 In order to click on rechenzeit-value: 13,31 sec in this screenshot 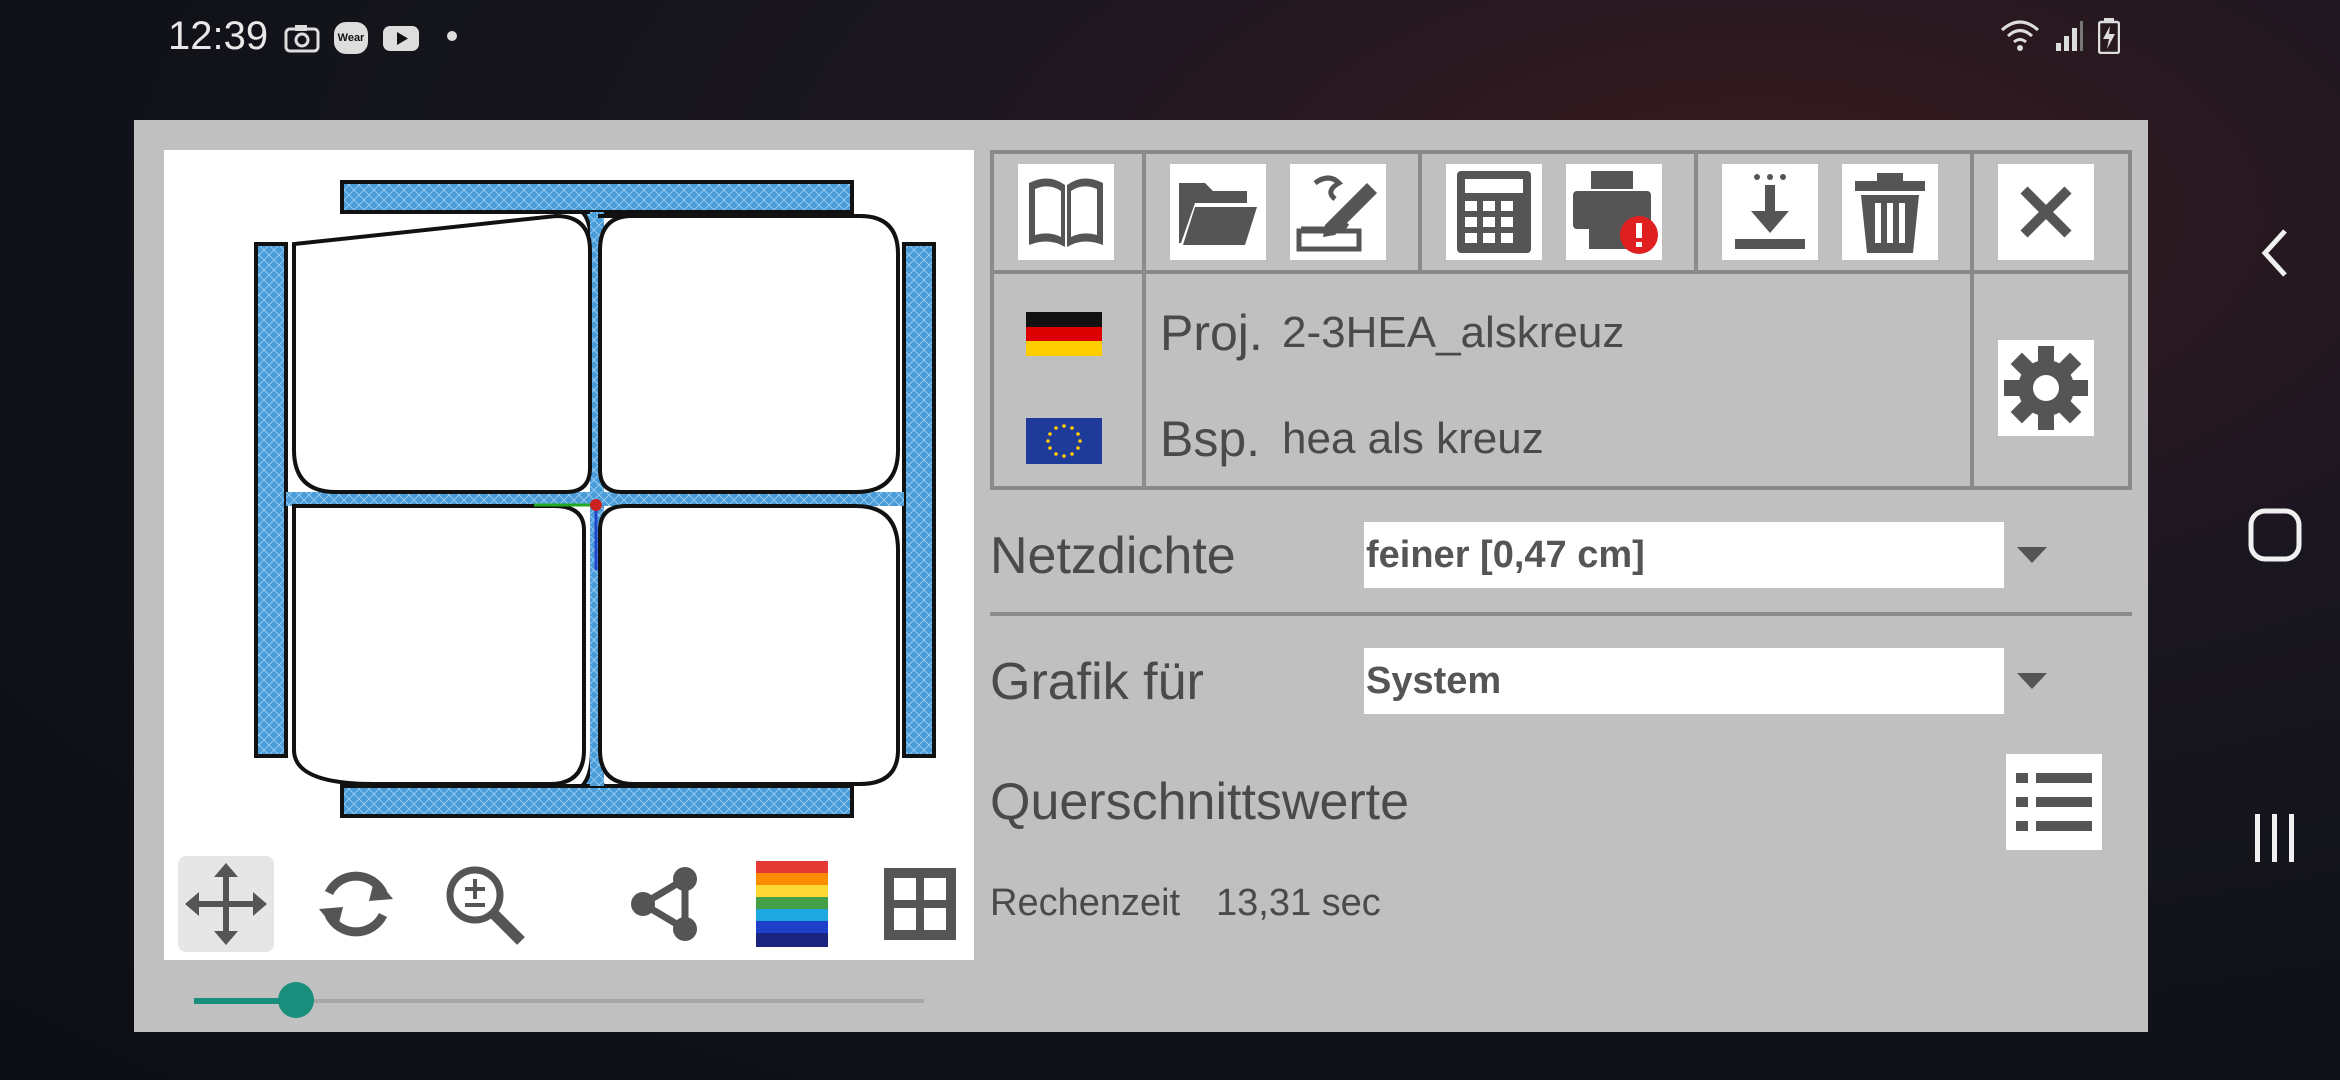, I will do `click(1298, 903)`.